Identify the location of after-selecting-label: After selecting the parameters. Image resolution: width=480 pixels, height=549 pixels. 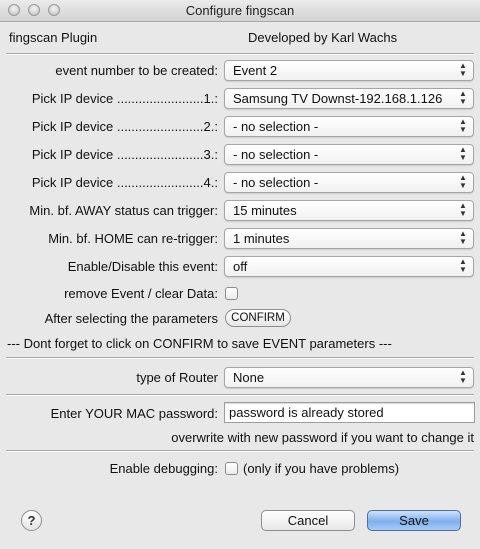
(131, 318).